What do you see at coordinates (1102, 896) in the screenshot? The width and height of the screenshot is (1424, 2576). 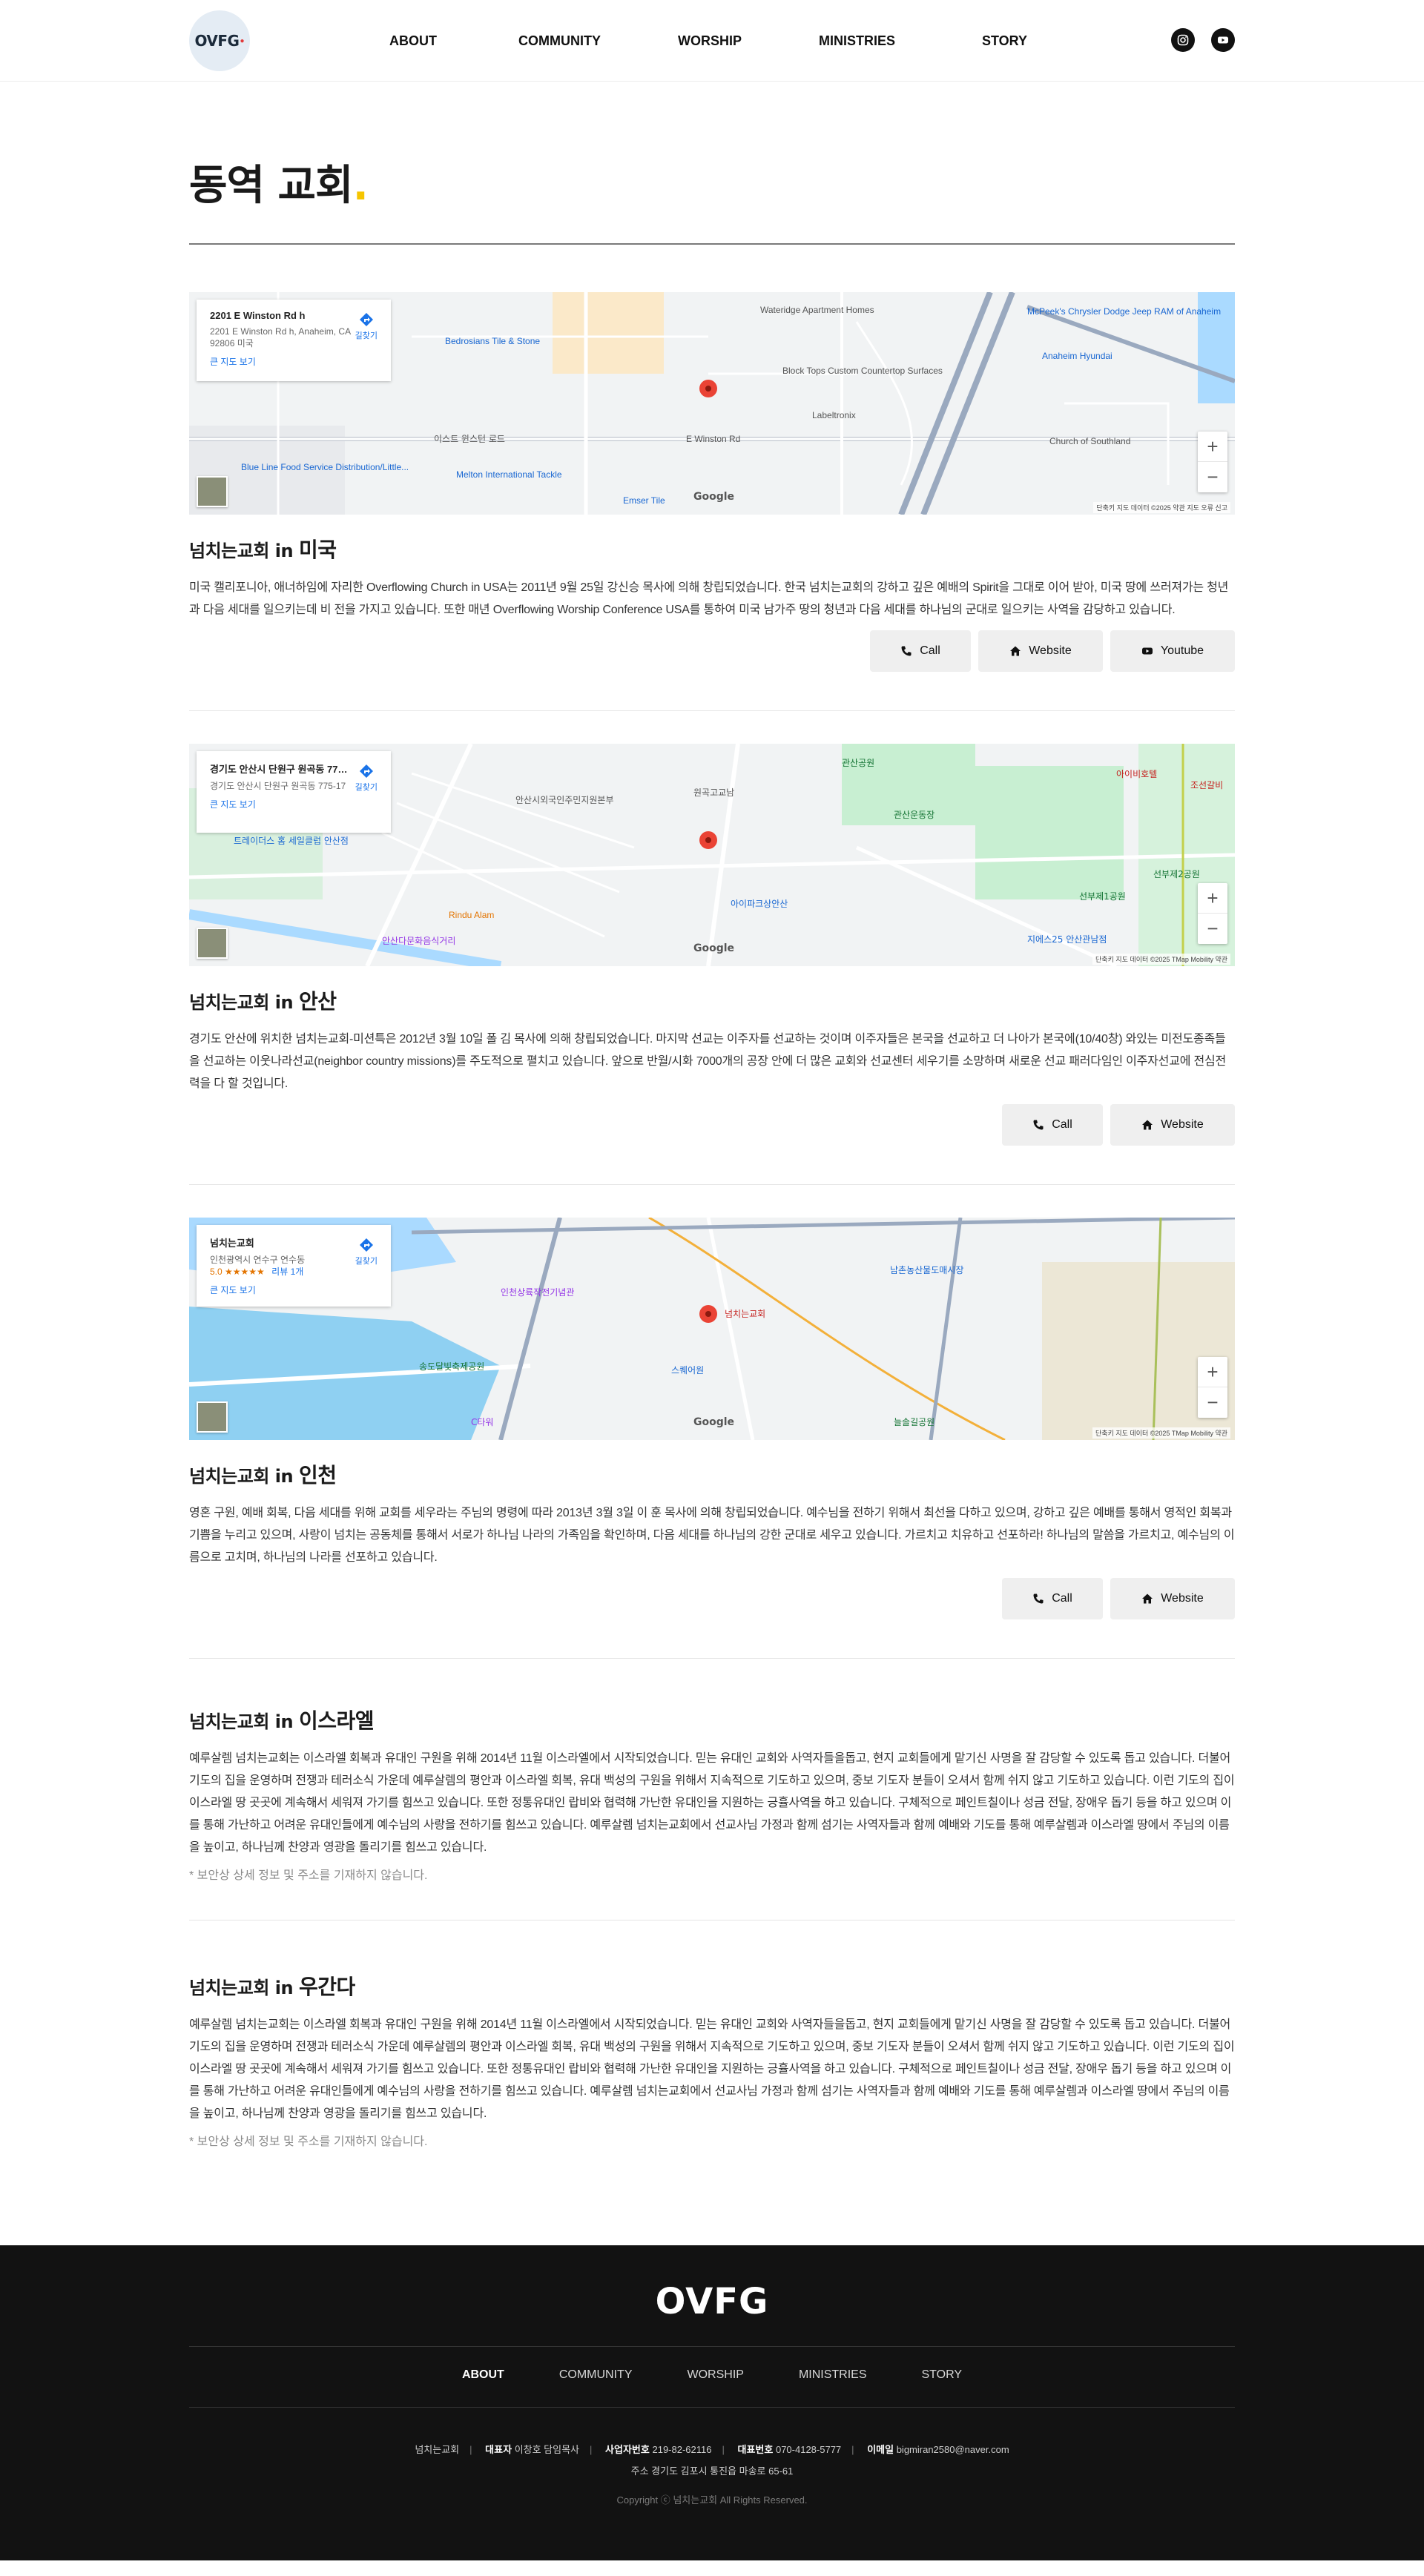 I see `map-label: 선부제1공원` at bounding box center [1102, 896].